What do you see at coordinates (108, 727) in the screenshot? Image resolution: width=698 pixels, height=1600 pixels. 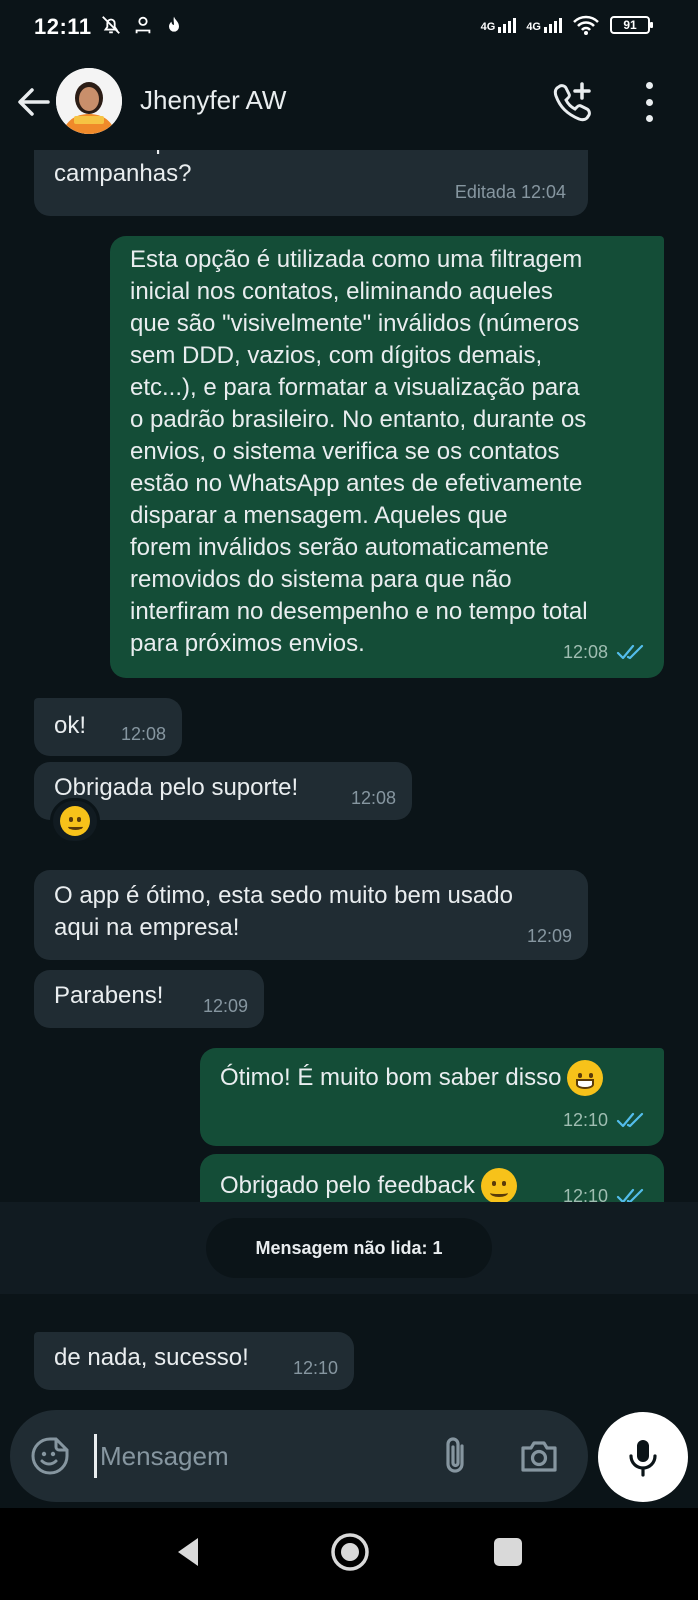 I see `message-incoming: ok! 12:08` at bounding box center [108, 727].